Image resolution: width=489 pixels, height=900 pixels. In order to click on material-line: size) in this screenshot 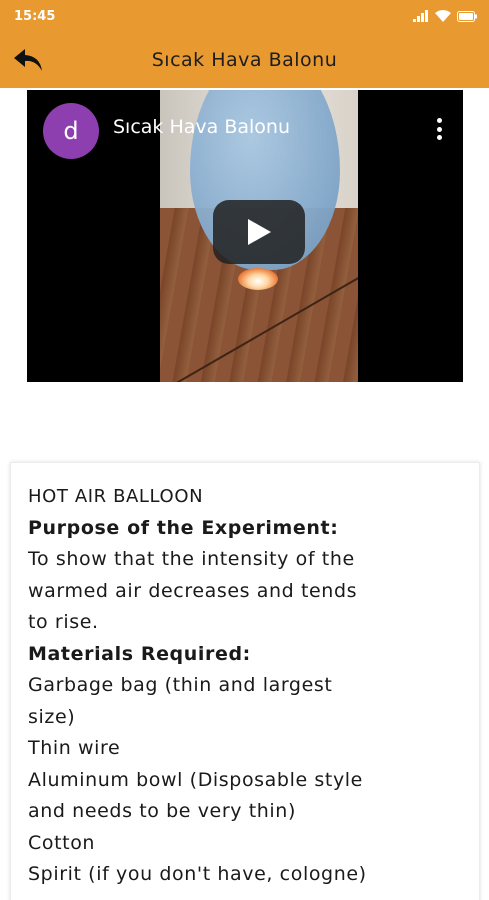, I will do `click(52, 716)`.